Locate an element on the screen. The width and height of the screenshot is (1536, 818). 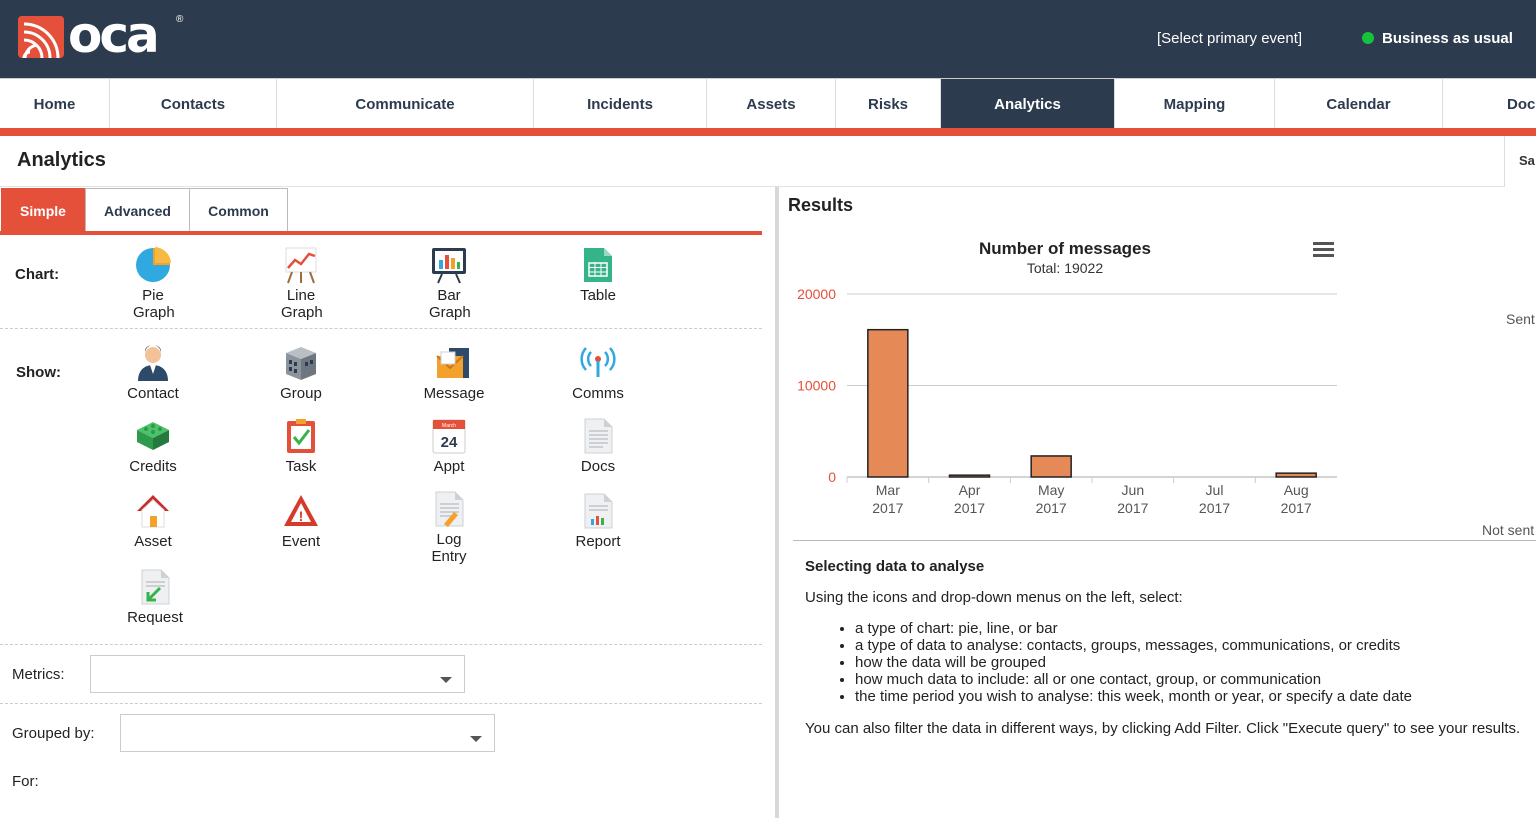
tab-underline is located at coordinates (381, 233).